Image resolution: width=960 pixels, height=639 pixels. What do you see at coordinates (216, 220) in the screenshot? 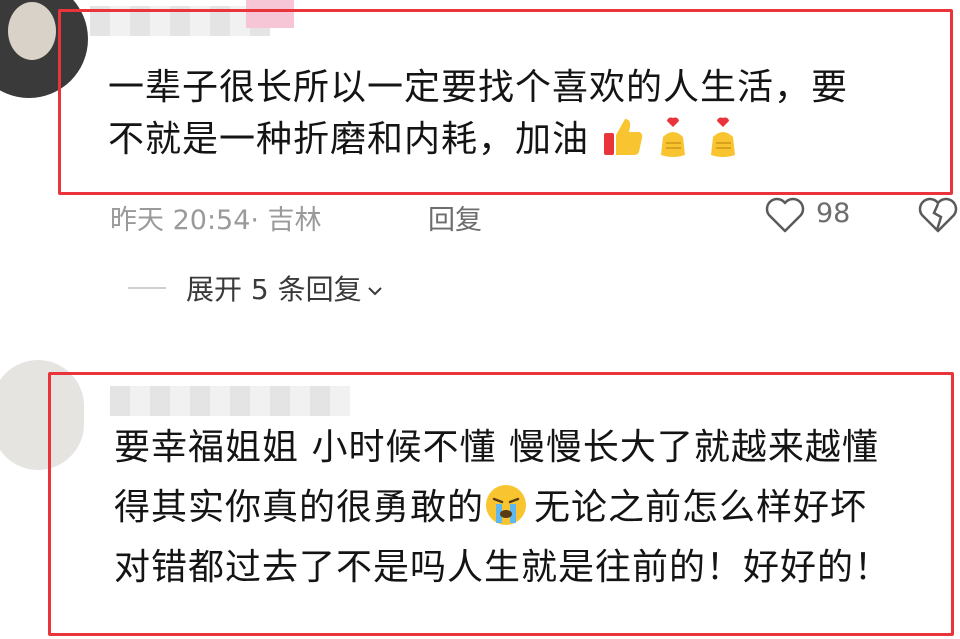
I see `comment-timestamp-location: 昨天 20:54· 吉林` at bounding box center [216, 220].